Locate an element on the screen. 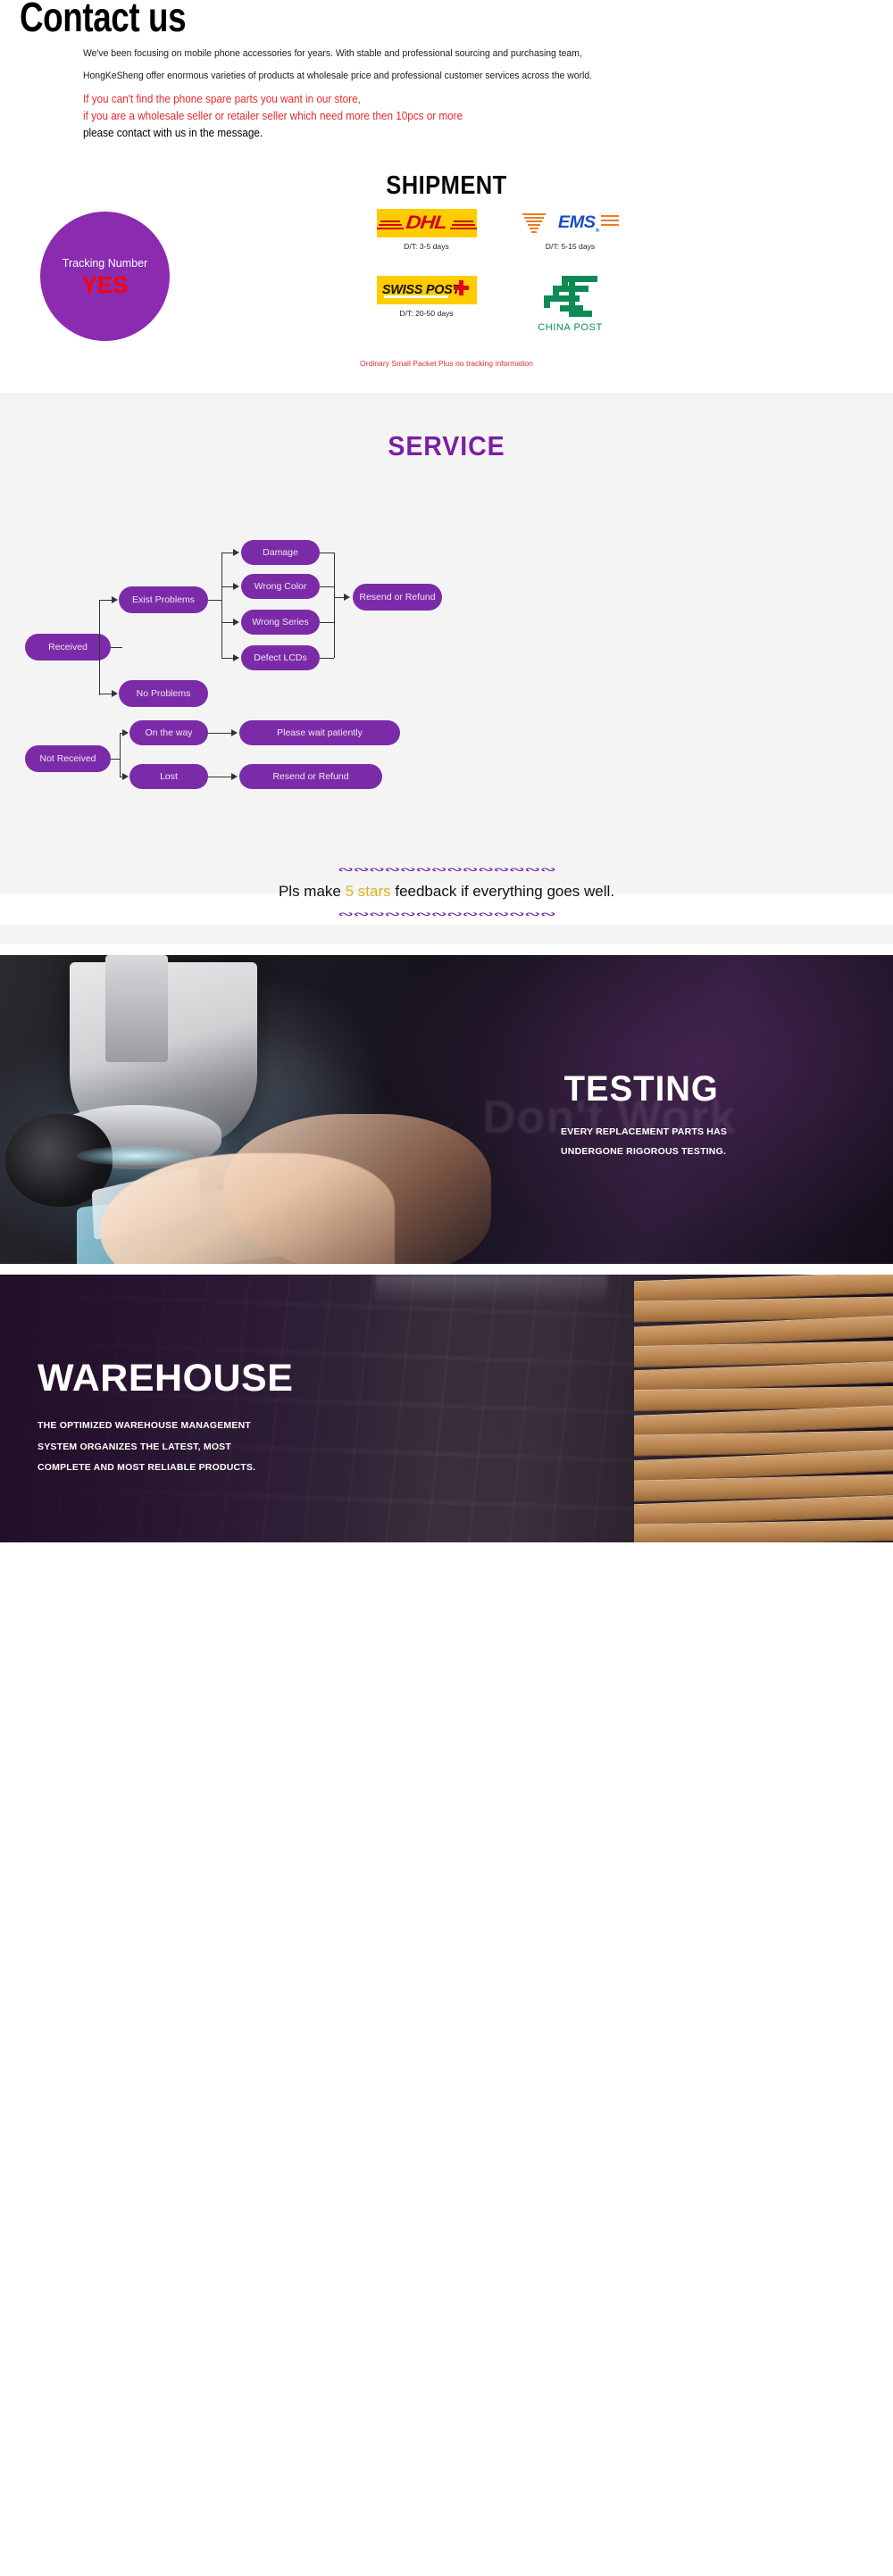  carrier-dhl: DHL D/T: 3-5 days is located at coordinates (426, 230).